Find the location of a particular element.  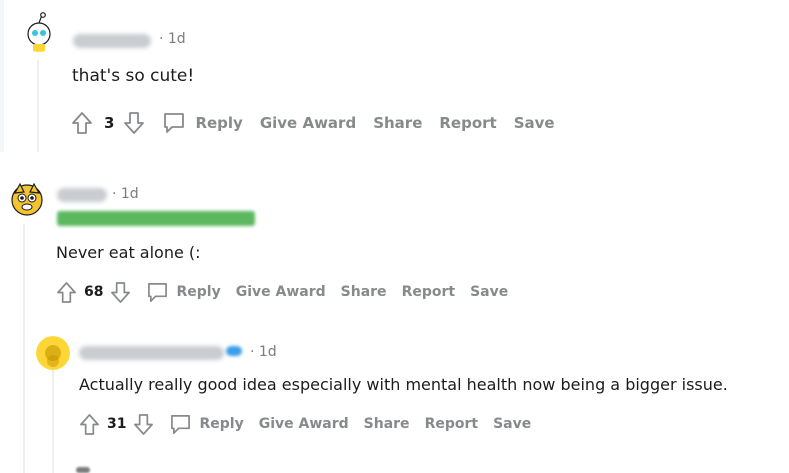

vote-count: 3 is located at coordinates (109, 123).